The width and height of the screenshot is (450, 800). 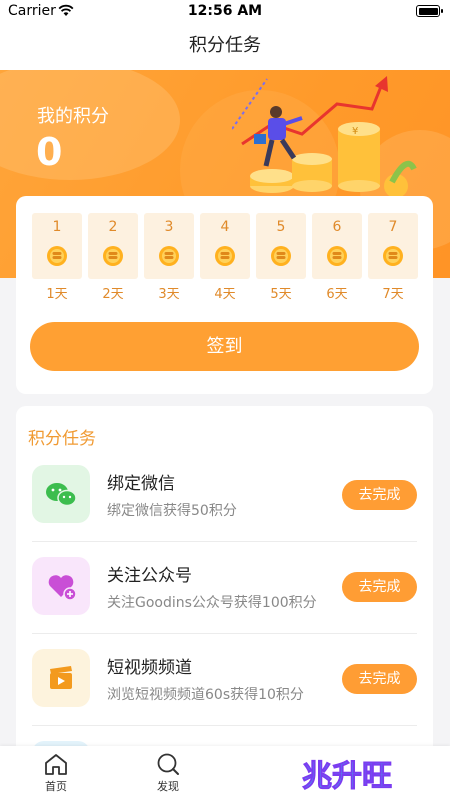 What do you see at coordinates (169, 227) in the screenshot?
I see `day-number: 3` at bounding box center [169, 227].